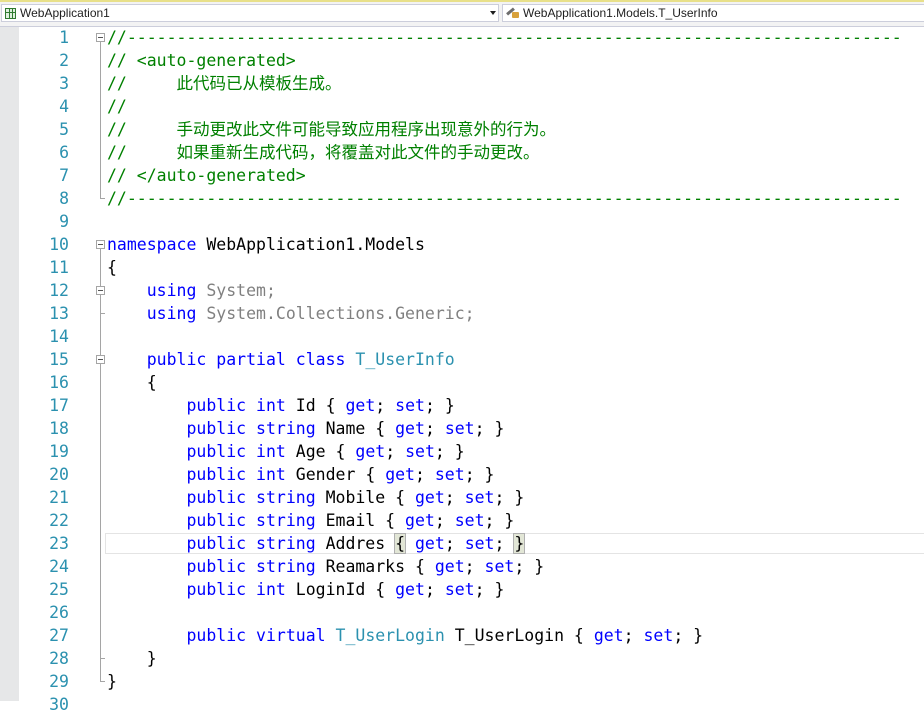  I want to click on member-dropdown: WebApplication1.Models.T_UserInfo, so click(713, 13).